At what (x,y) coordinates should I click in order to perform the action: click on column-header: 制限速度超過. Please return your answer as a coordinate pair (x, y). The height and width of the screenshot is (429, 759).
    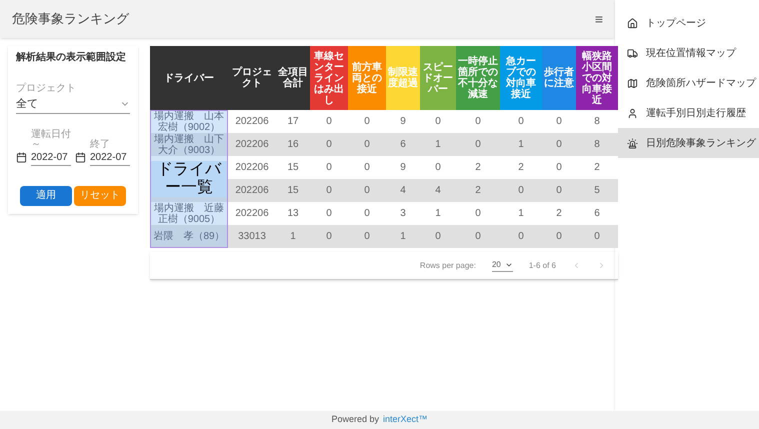
    Looking at the image, I should click on (403, 78).